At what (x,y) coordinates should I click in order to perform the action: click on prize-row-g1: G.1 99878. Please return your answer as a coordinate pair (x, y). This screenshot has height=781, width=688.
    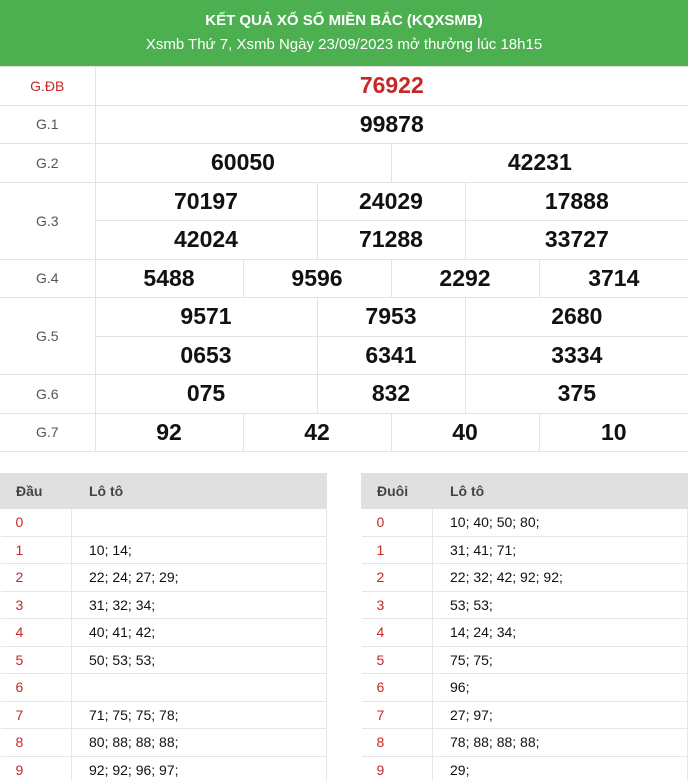
    Looking at the image, I should click on (344, 124).